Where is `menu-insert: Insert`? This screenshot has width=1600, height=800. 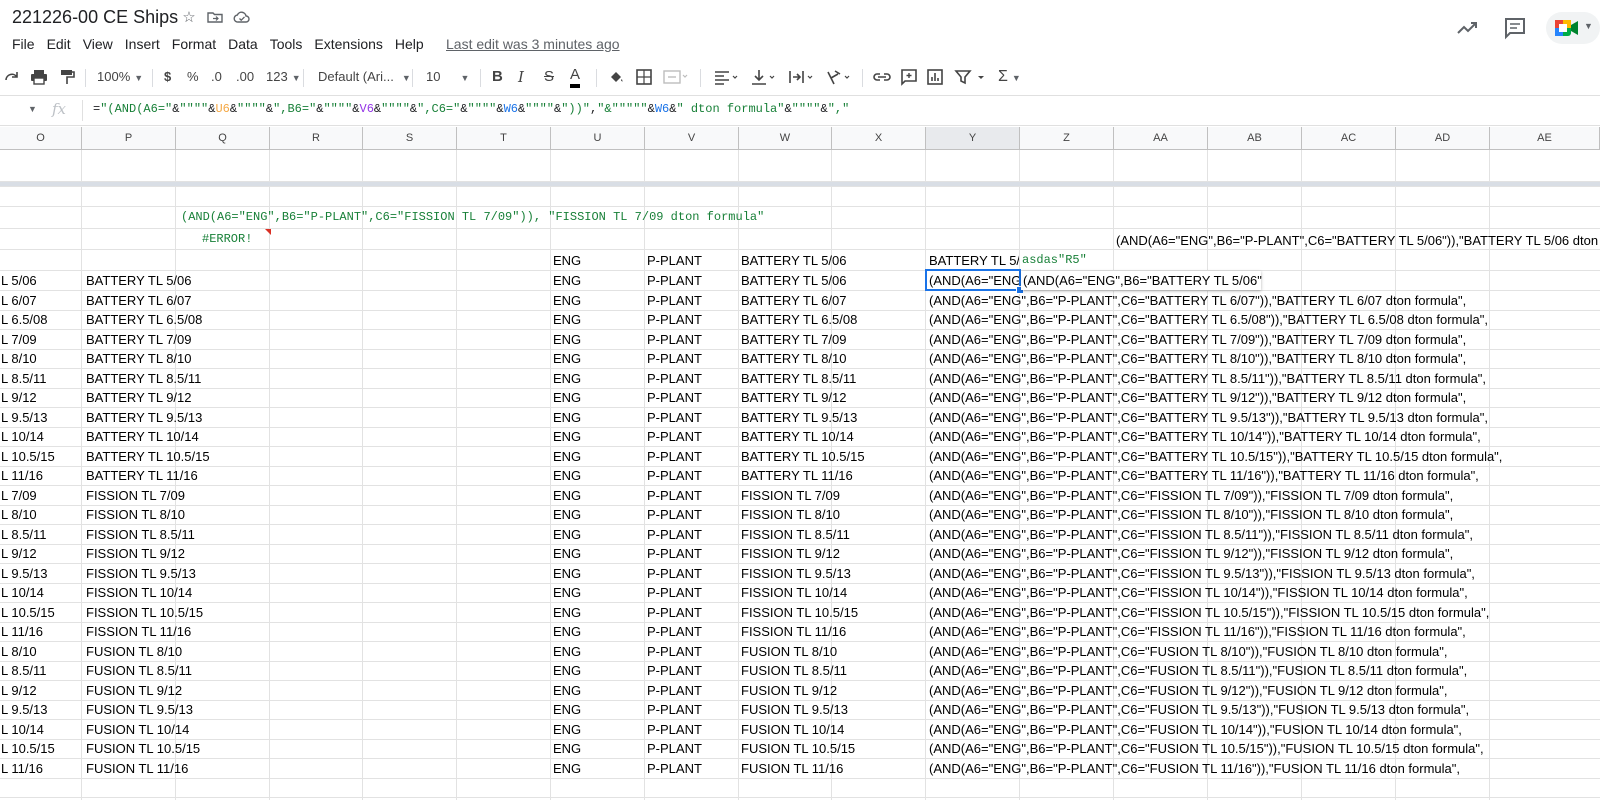
menu-insert: Insert is located at coordinates (142, 44).